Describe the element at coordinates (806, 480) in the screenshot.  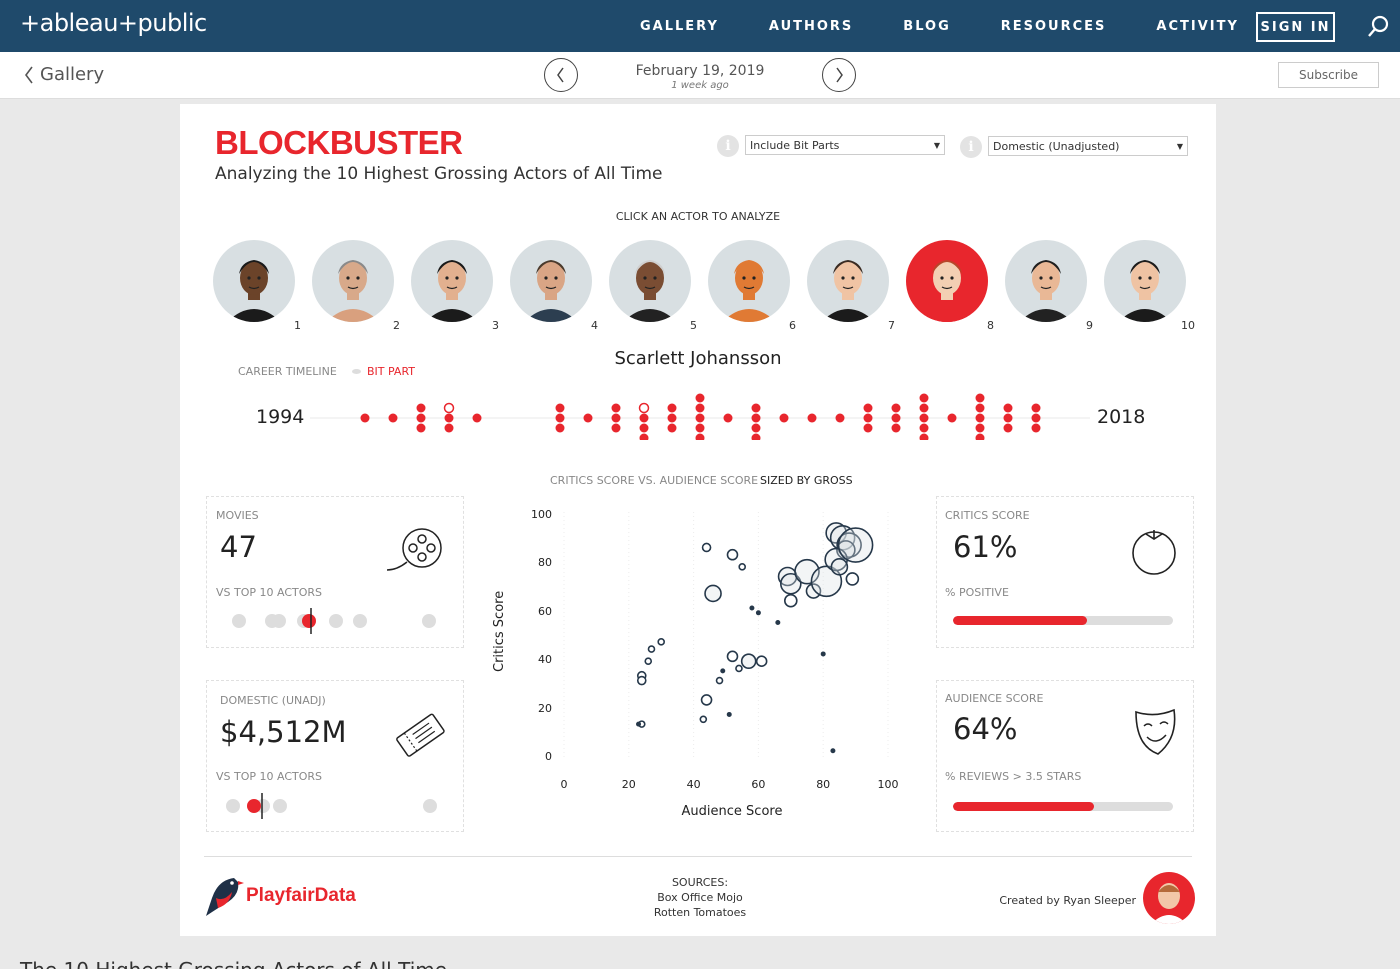
I see `scatter-size-legend: SIZED BY GROSS` at that location.